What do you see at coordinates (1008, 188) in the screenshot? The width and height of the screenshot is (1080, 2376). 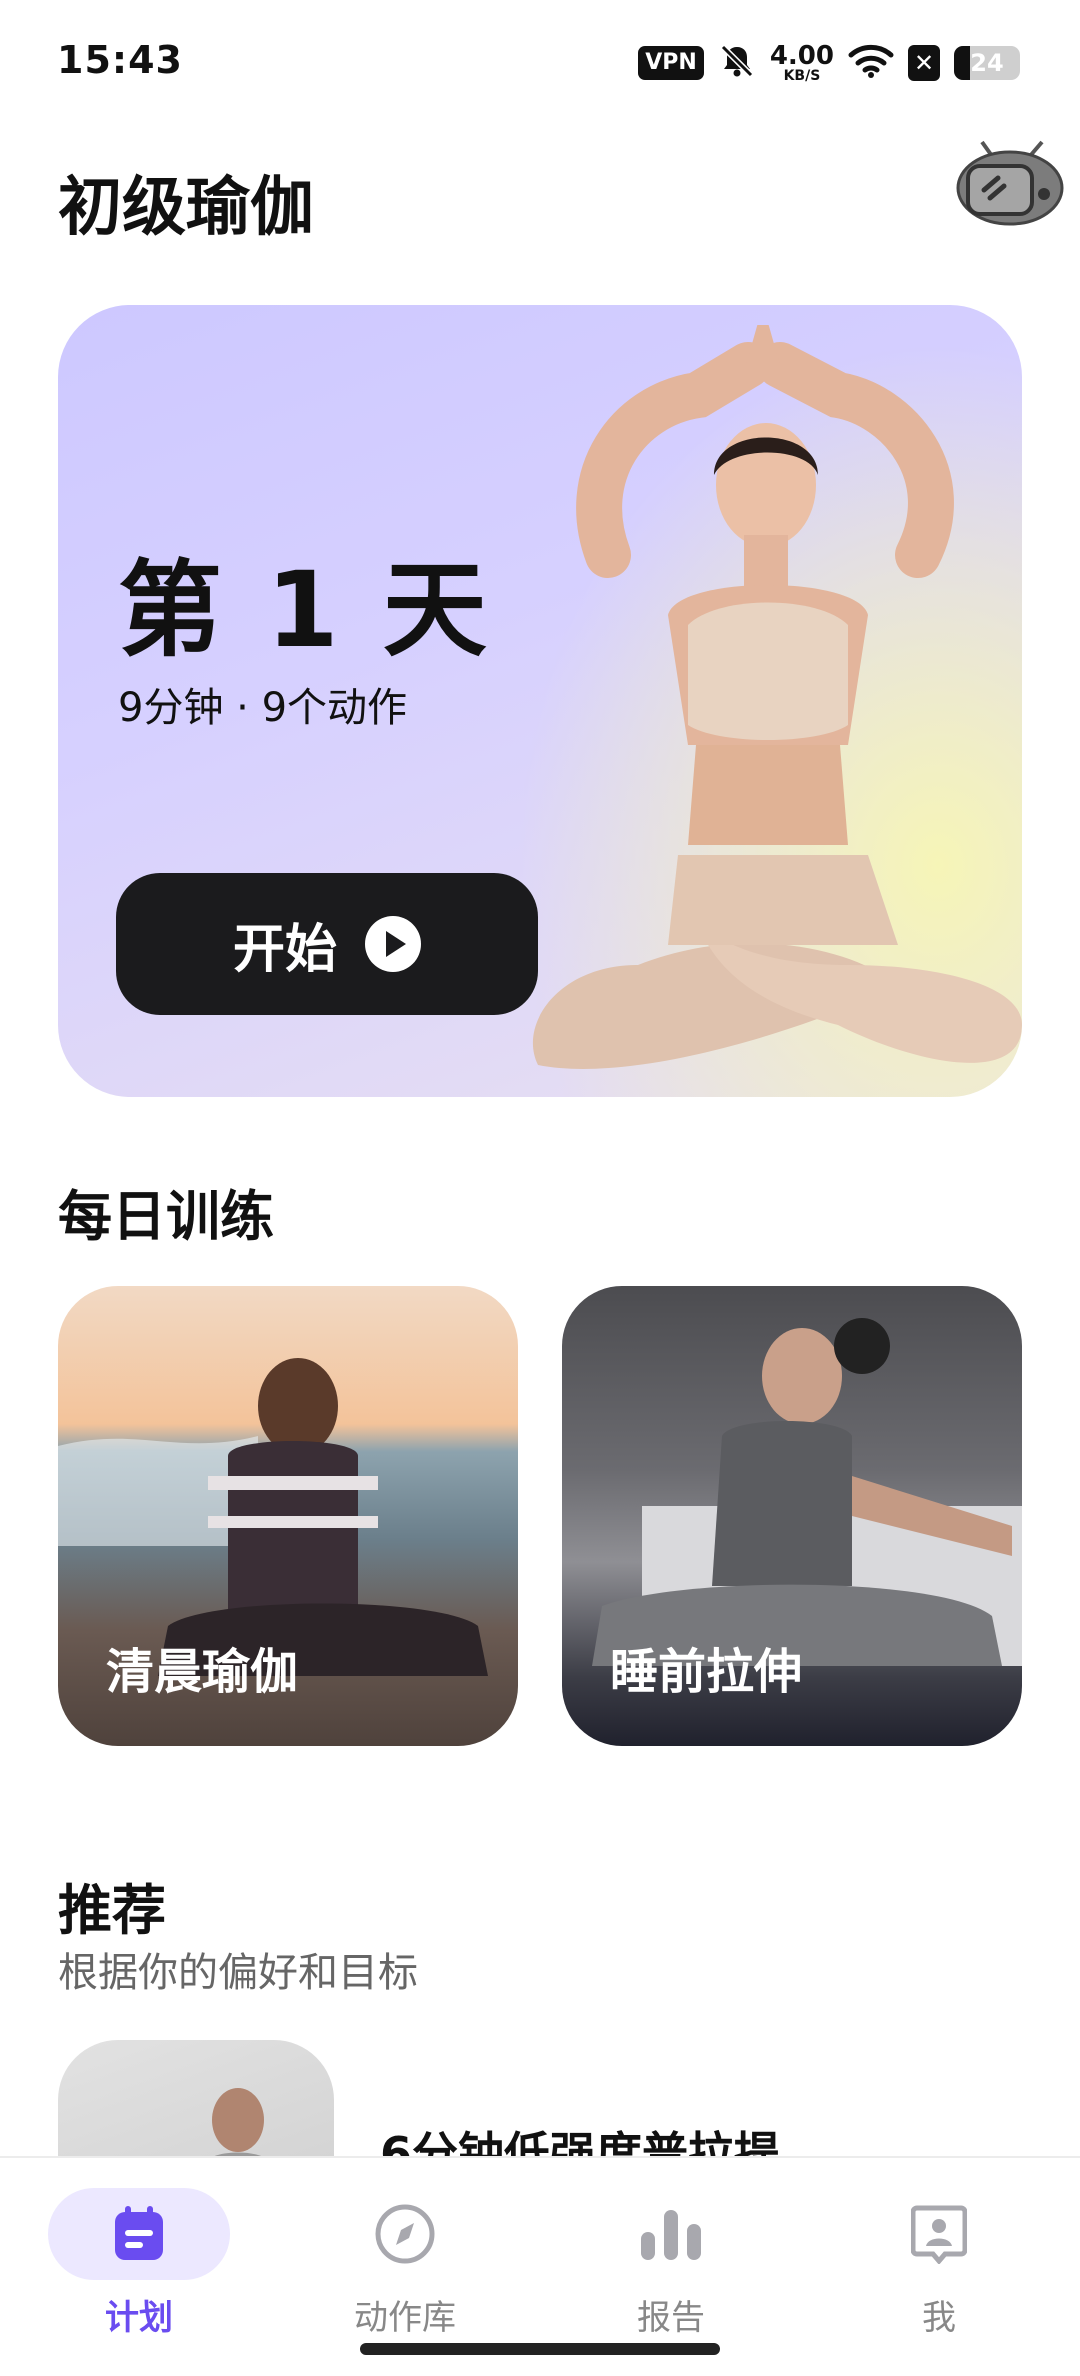 I see `robot-mascot-icon` at bounding box center [1008, 188].